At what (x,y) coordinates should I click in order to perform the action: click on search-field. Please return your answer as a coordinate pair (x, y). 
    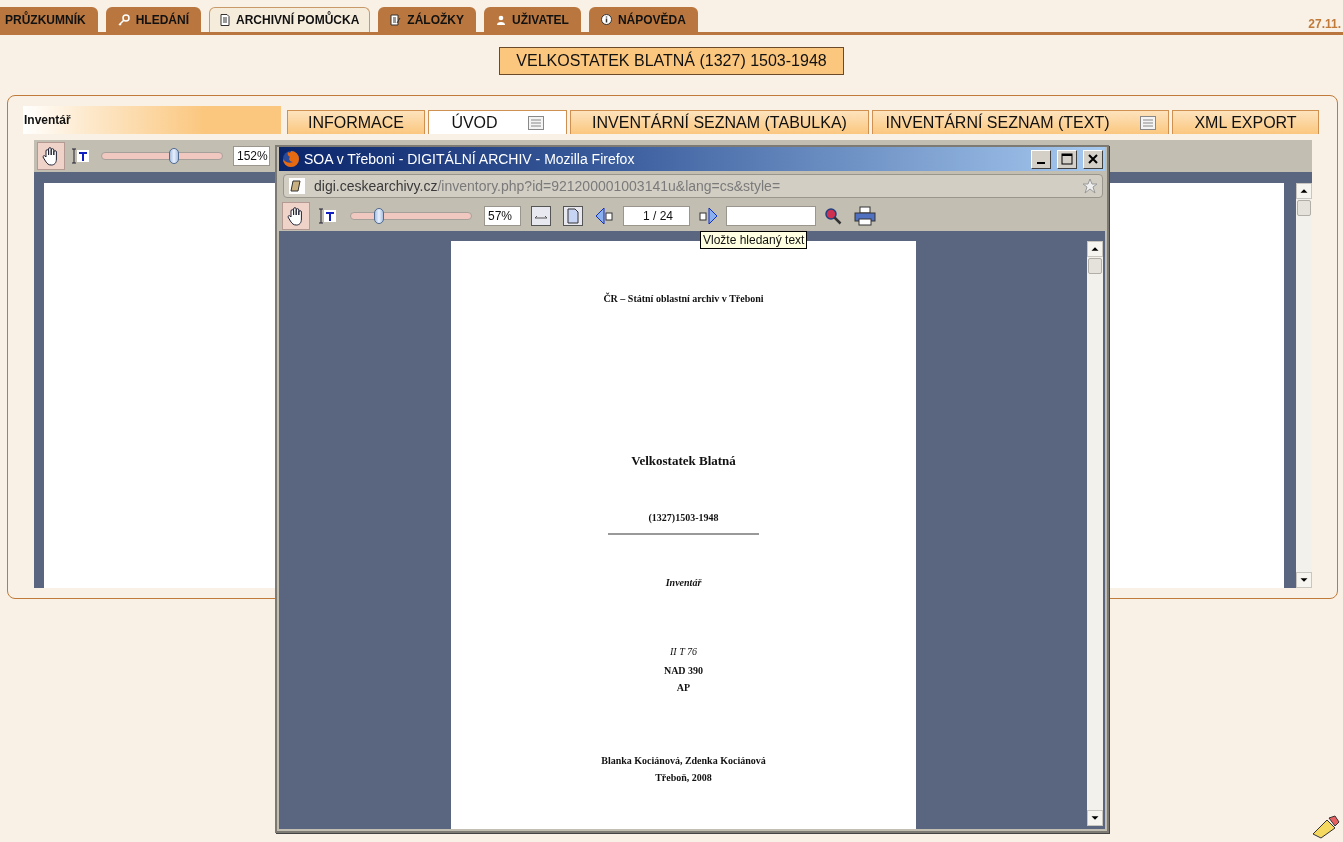
    Looking at the image, I should click on (771, 216).